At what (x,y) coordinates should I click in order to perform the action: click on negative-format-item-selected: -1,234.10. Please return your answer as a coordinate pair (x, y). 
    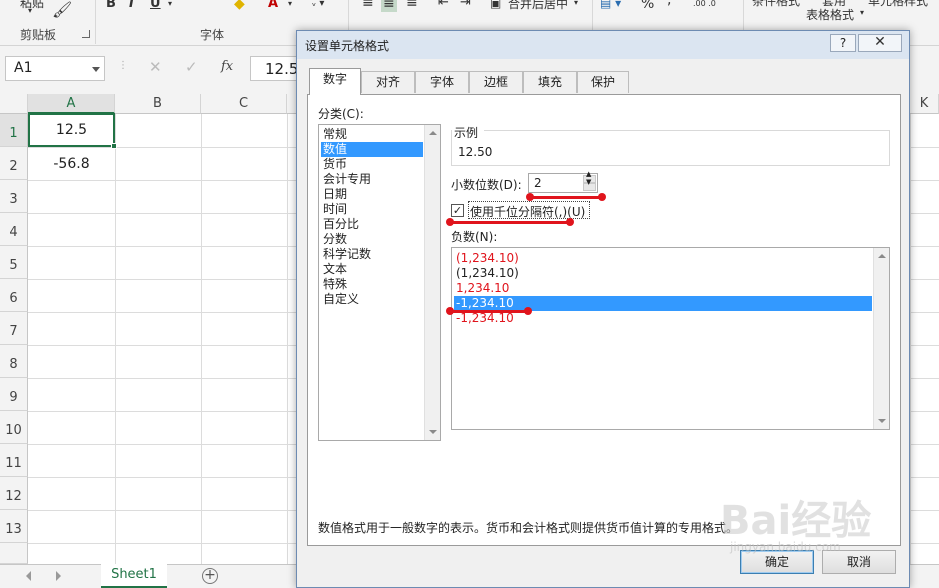
    Looking at the image, I should click on (663, 303).